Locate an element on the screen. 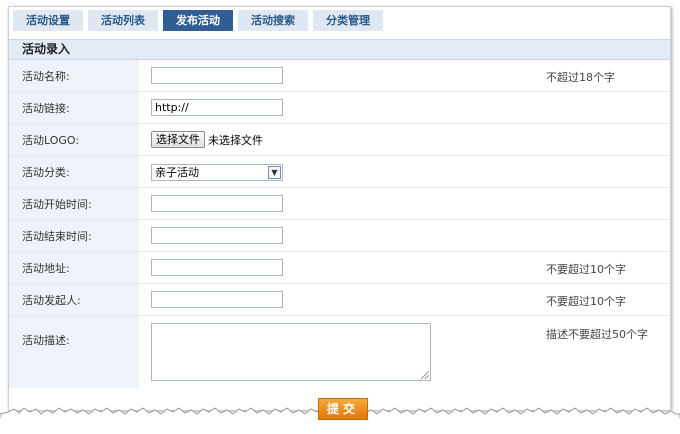  chevron-down-icon: ▼ is located at coordinates (274, 172).